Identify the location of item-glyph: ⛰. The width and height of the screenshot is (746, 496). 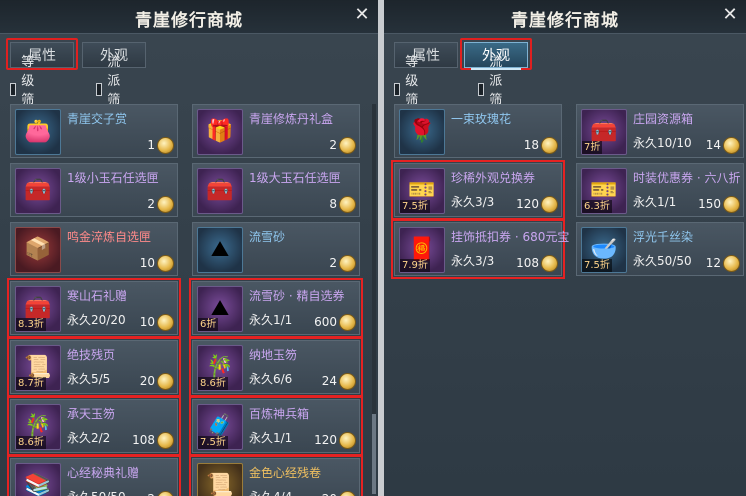
(220, 249).